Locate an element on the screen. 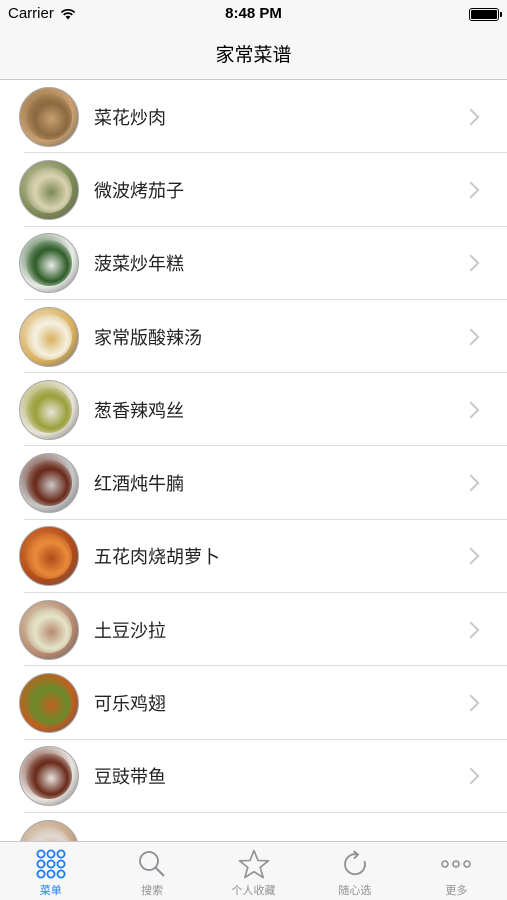  dish-name: 菜花炒肉 is located at coordinates (130, 118).